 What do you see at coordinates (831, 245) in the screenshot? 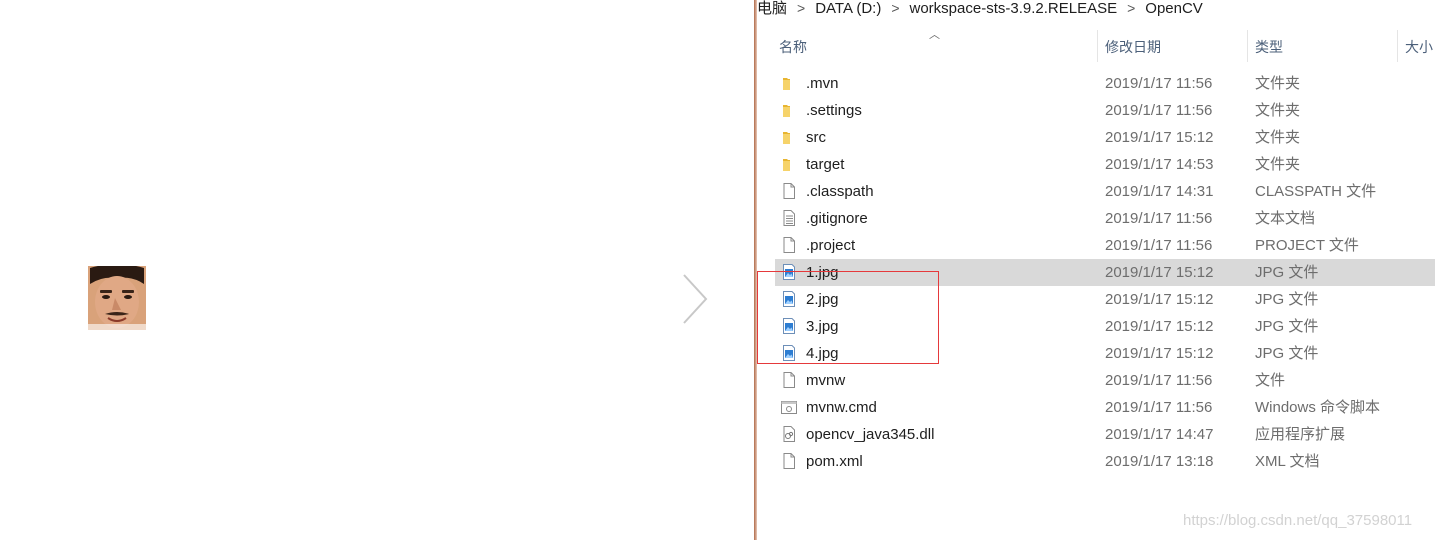
I see `file-name: .project` at bounding box center [831, 245].